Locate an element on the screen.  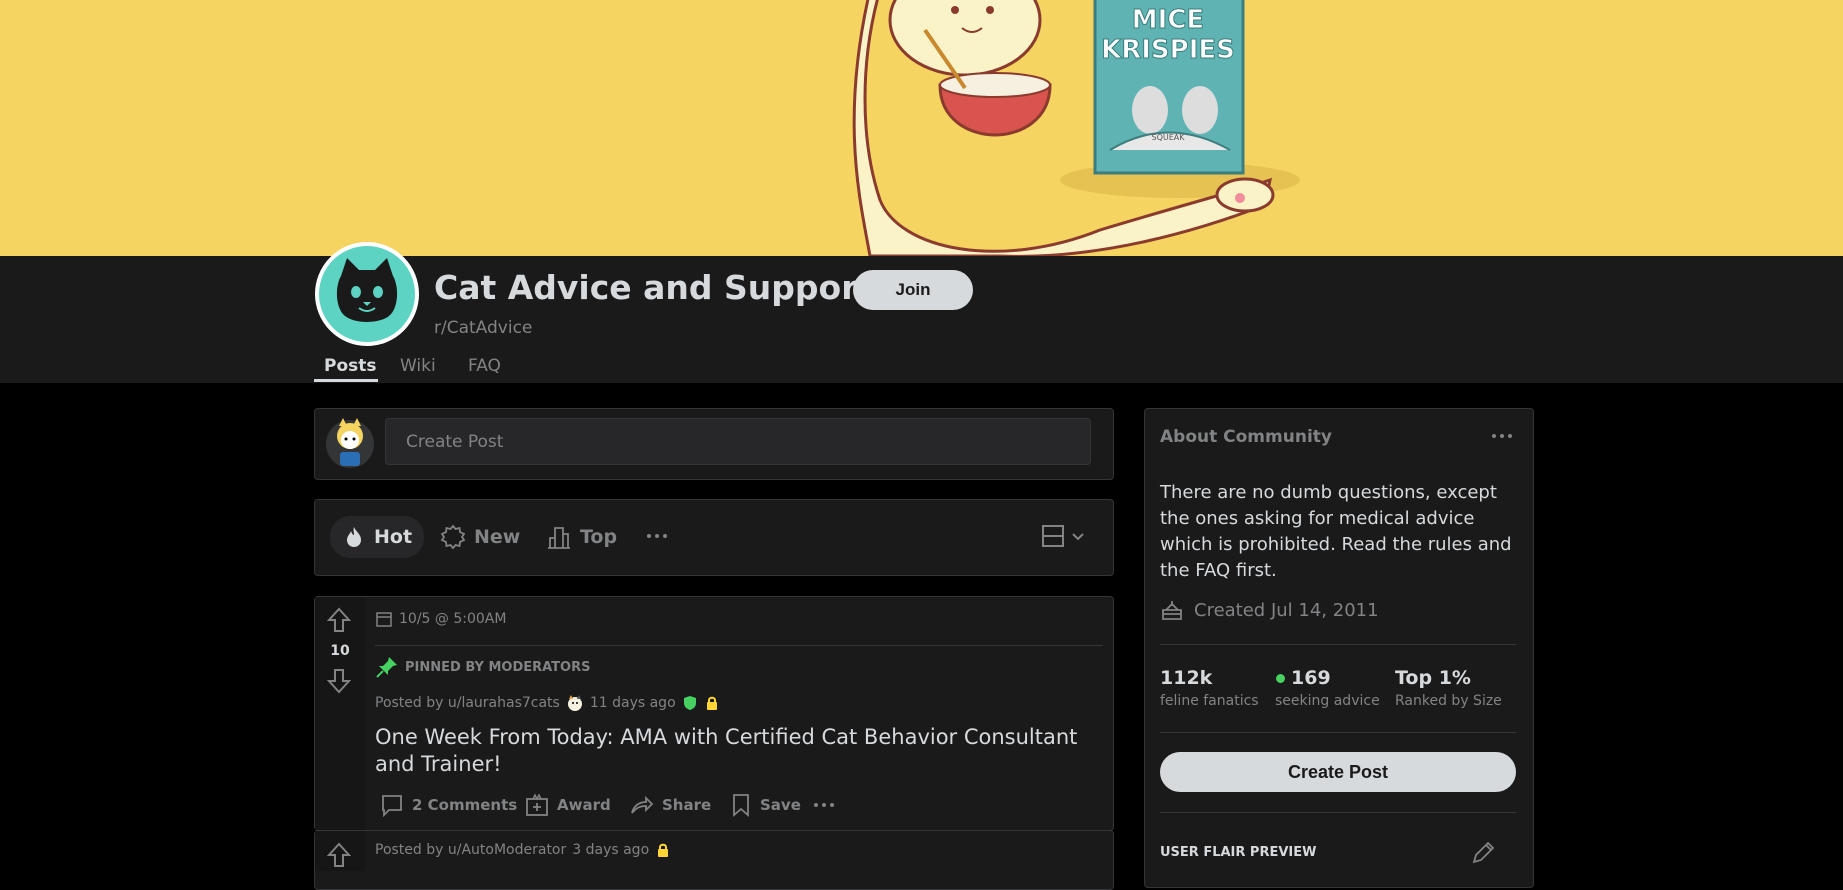
upvote-button is located at coordinates (339, 622).